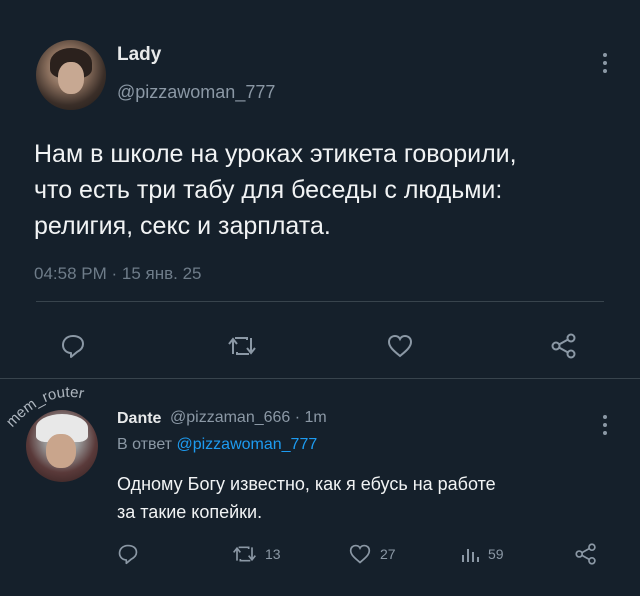  Describe the element at coordinates (182, 226) in the screenshot. I see `tweet-text-line: религия, секс и зарплата.` at that location.